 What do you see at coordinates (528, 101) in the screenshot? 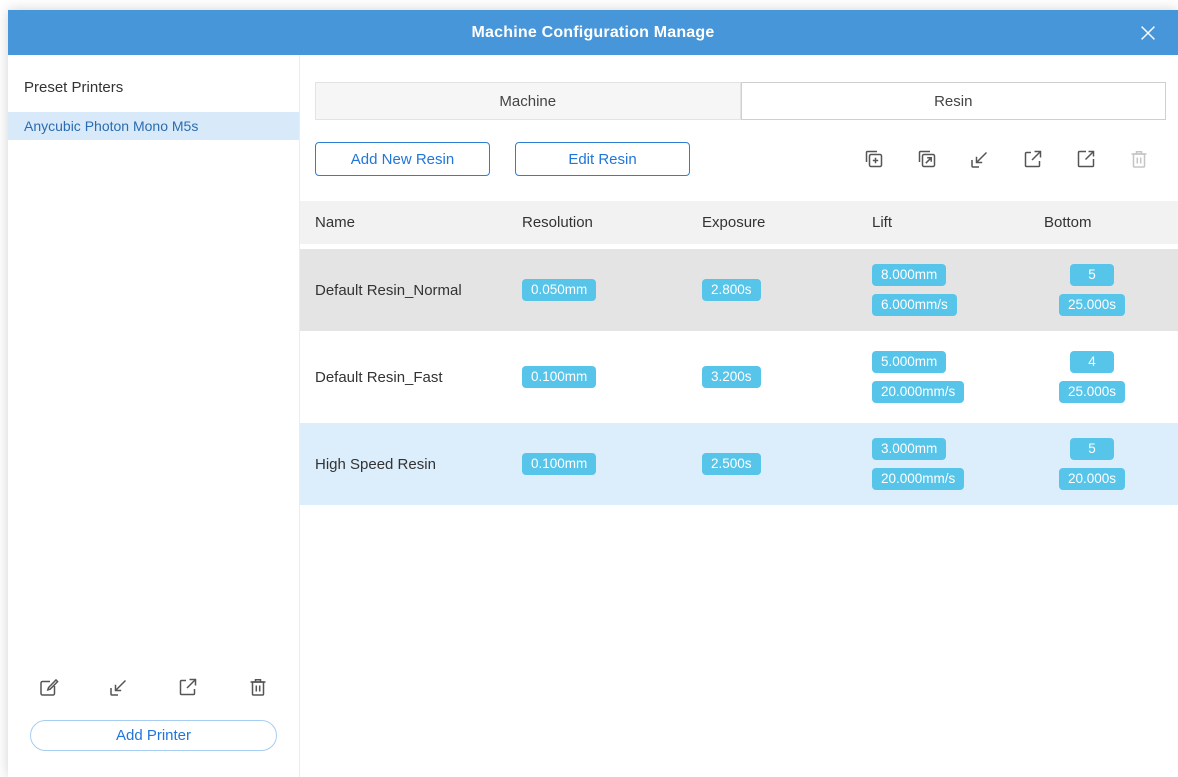
I see `tab-machine: Machine` at bounding box center [528, 101].